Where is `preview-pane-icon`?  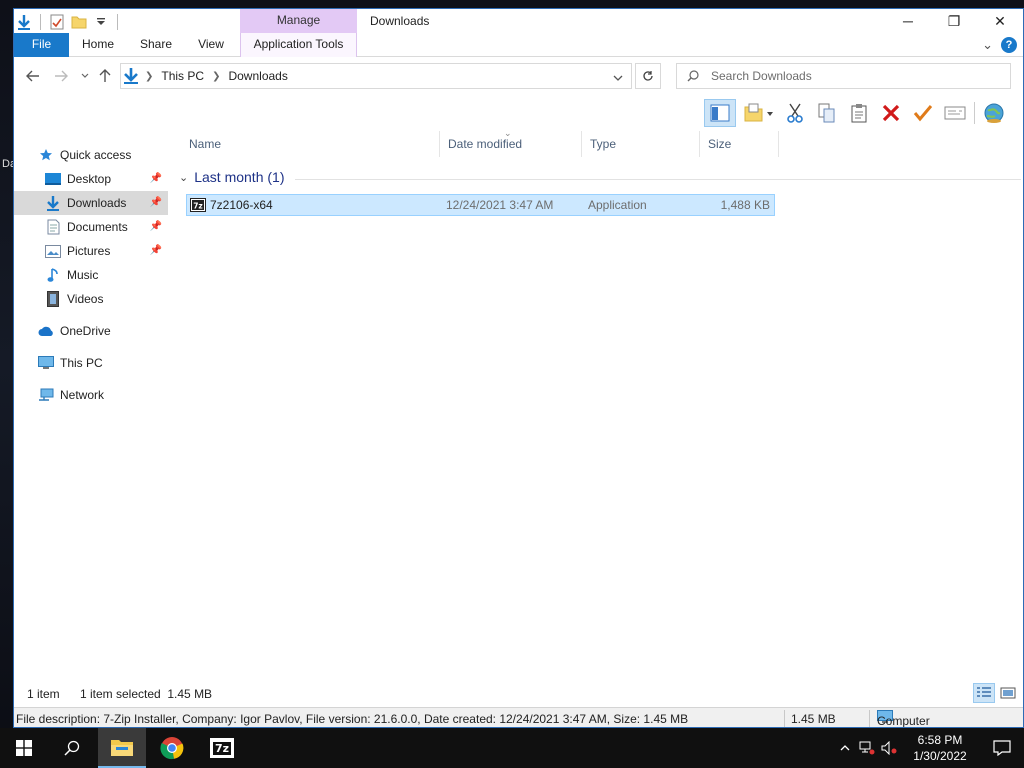
preview-pane-icon is located at coordinates (720, 113).